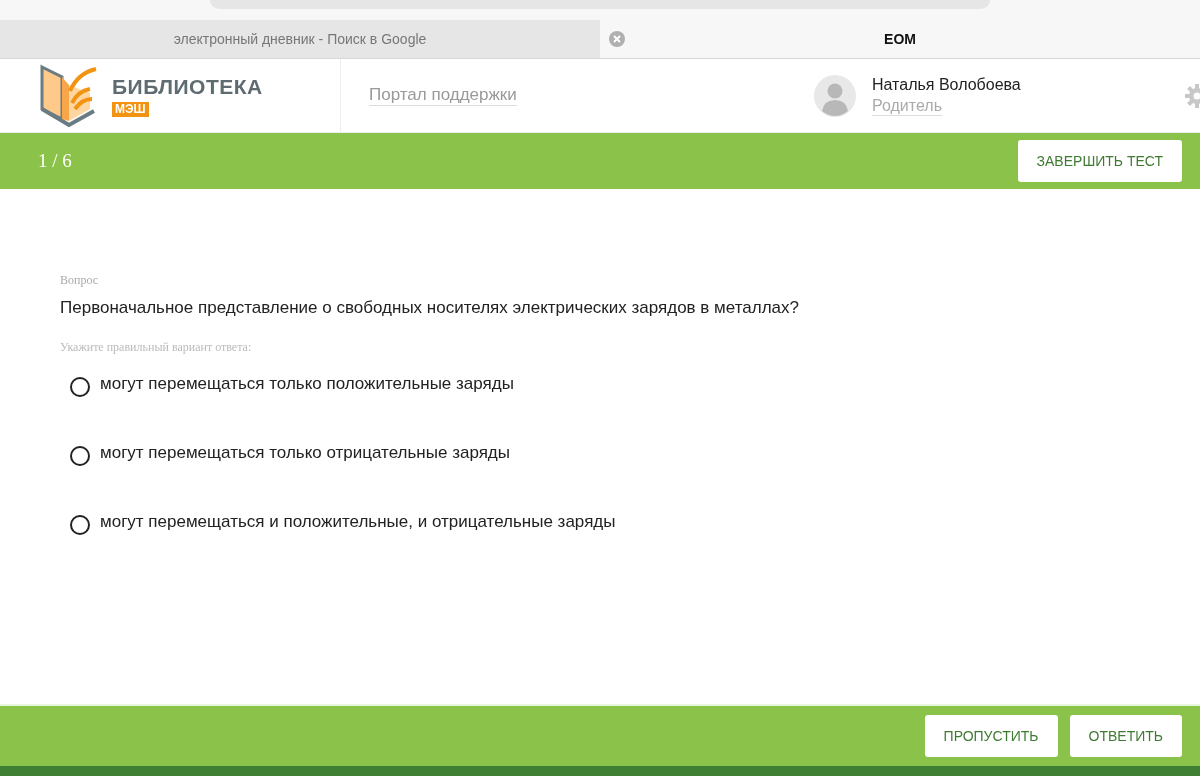  What do you see at coordinates (80, 280) in the screenshot?
I see `question-label: Вопрос` at bounding box center [80, 280].